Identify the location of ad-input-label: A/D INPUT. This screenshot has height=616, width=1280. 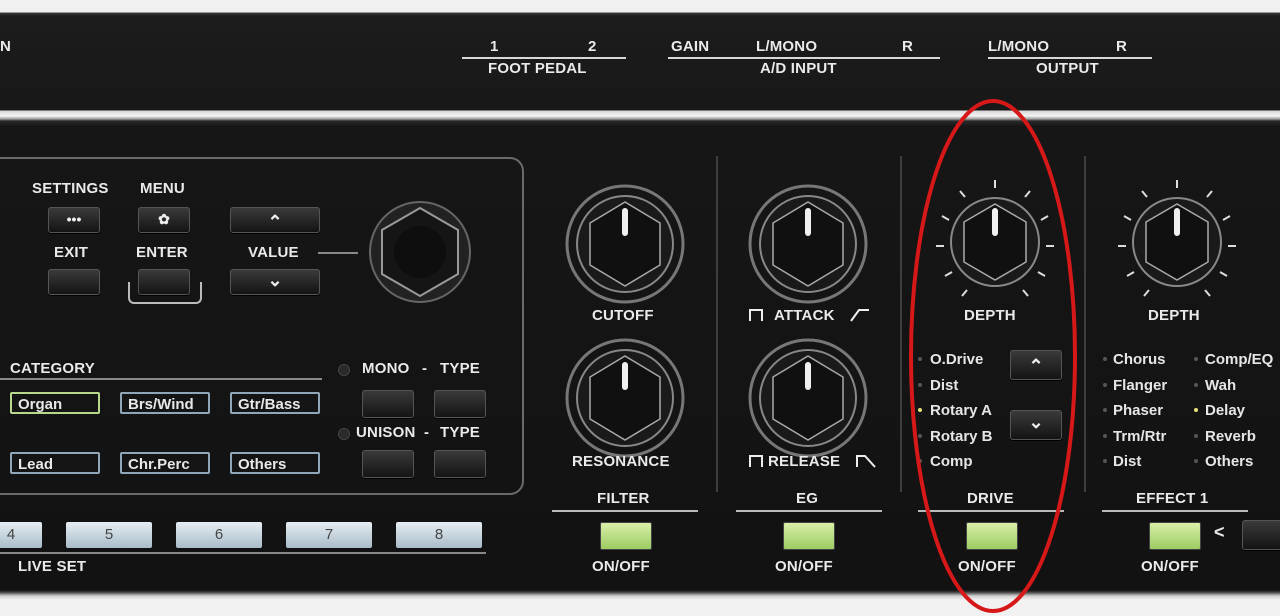
(798, 68).